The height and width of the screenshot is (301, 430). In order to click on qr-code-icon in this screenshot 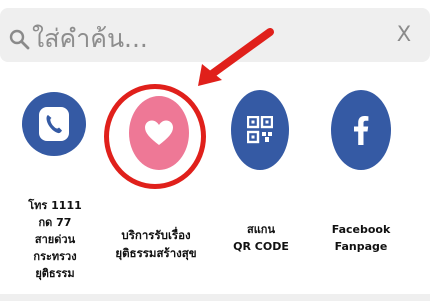, I will do `click(260, 130)`.